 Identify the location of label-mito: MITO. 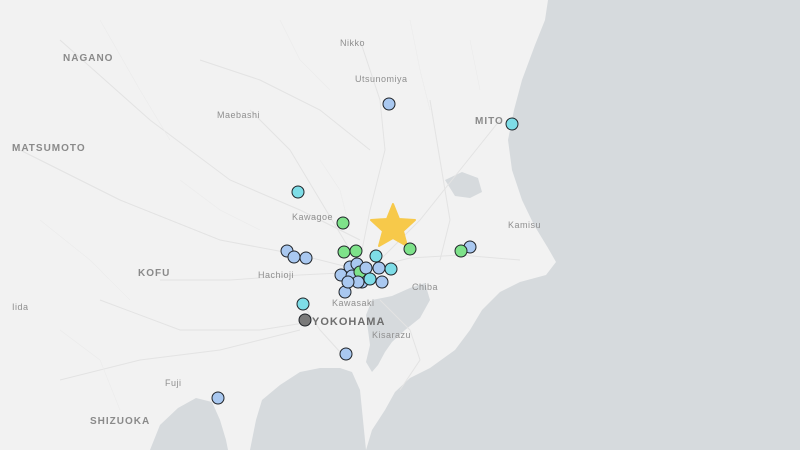
(489, 121).